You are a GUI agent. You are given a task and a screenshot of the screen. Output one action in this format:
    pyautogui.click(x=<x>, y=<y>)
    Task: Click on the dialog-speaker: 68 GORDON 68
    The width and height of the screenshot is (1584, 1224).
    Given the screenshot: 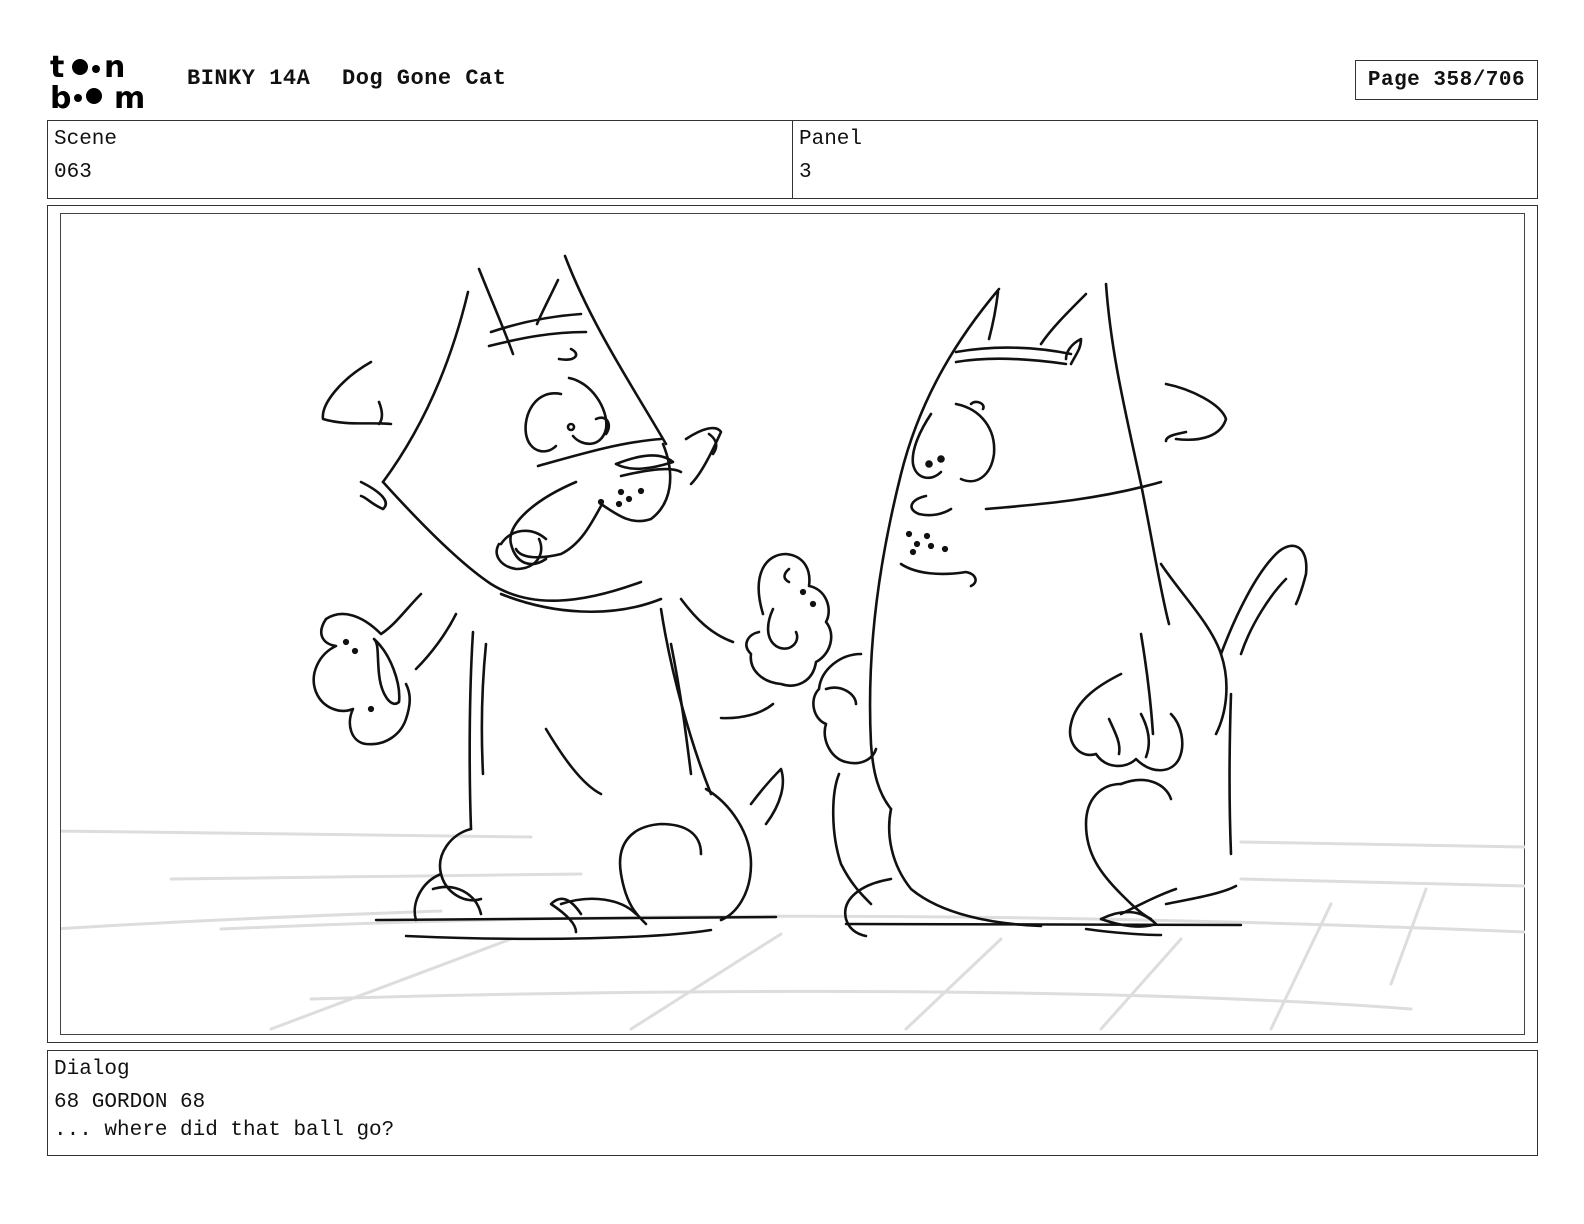 What is the action you would take?
    pyautogui.click(x=130, y=1102)
    